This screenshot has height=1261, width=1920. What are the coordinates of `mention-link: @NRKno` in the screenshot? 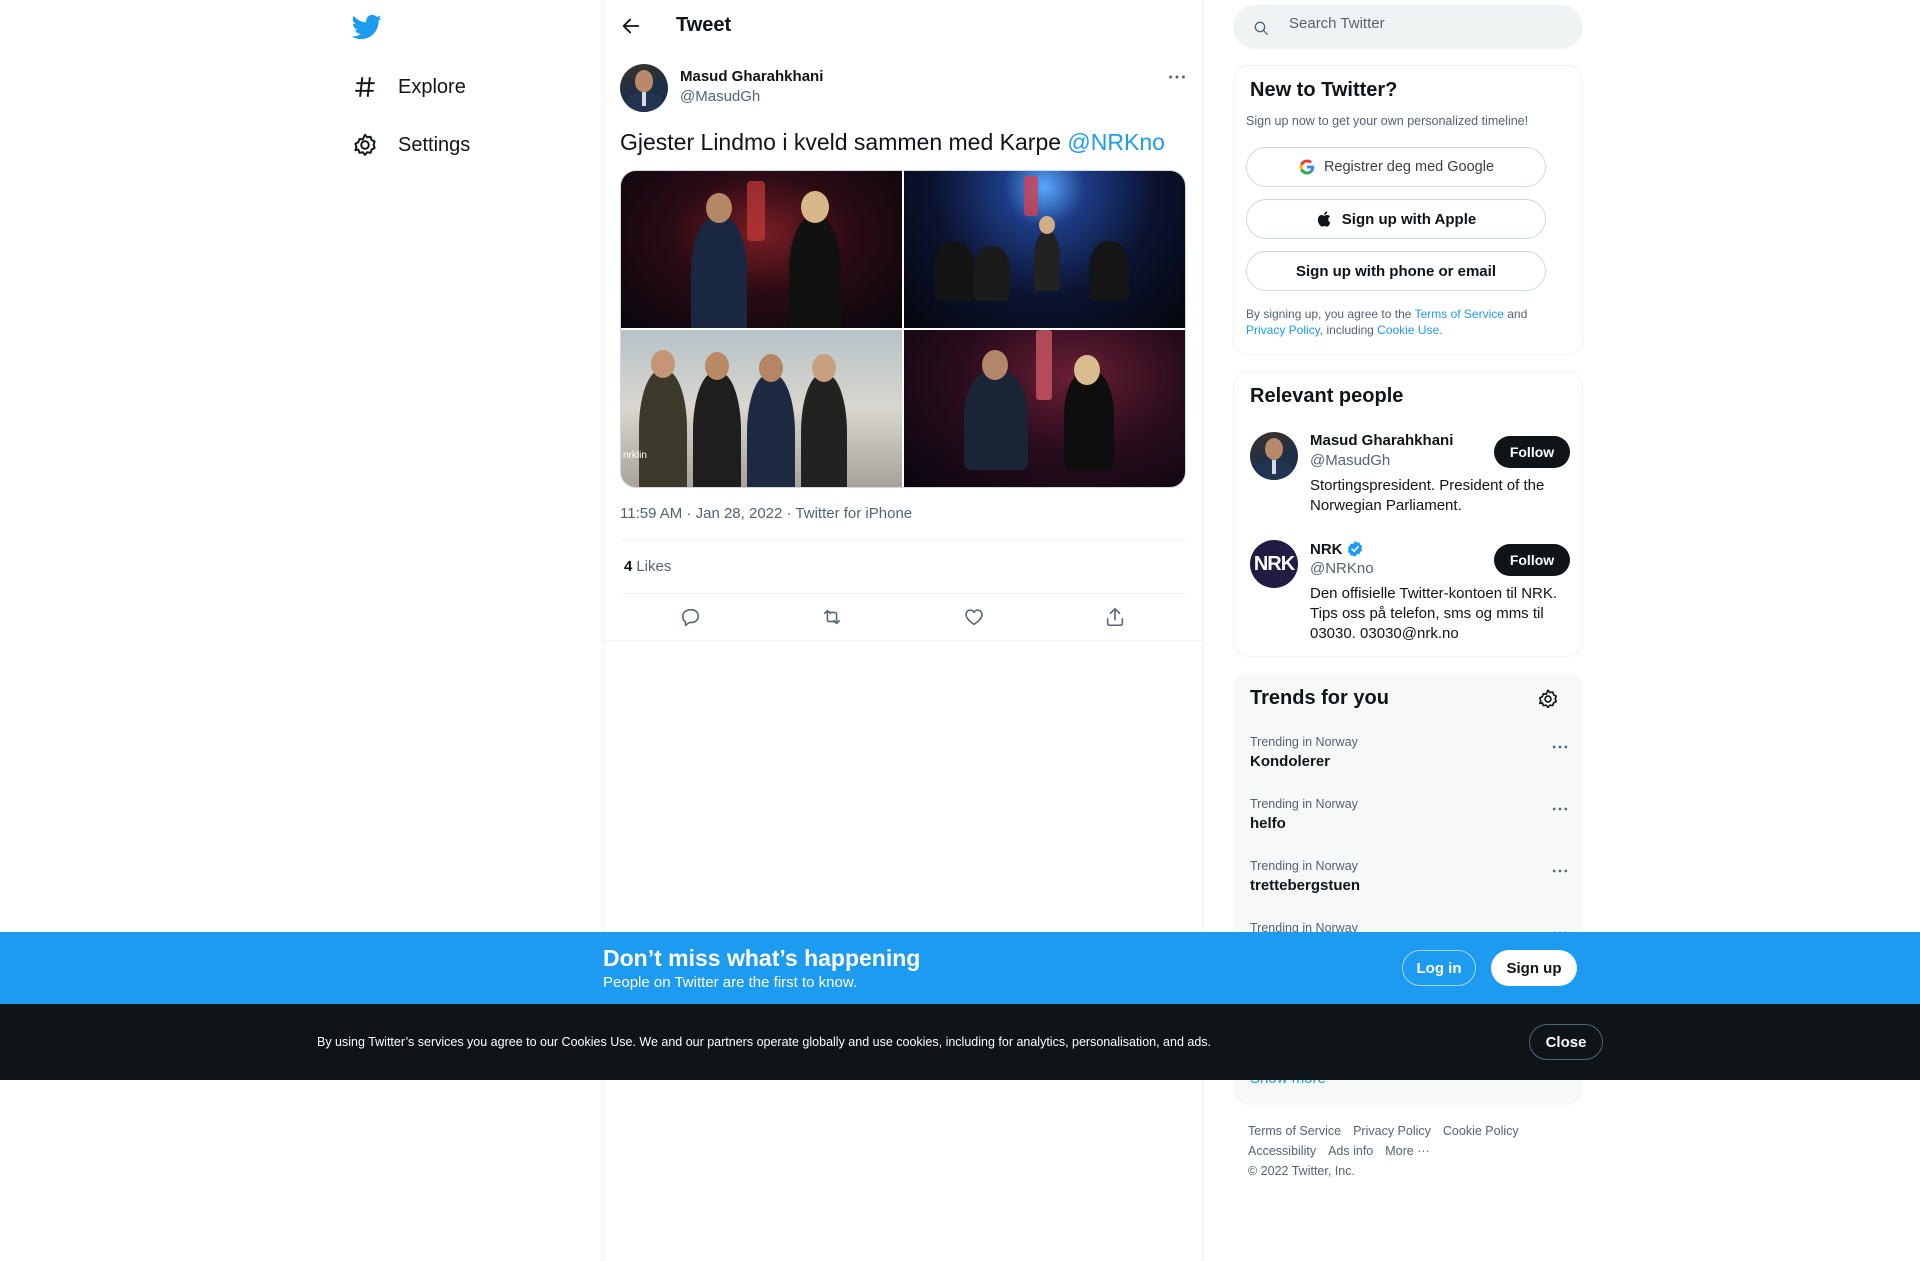 It's located at (1116, 142).